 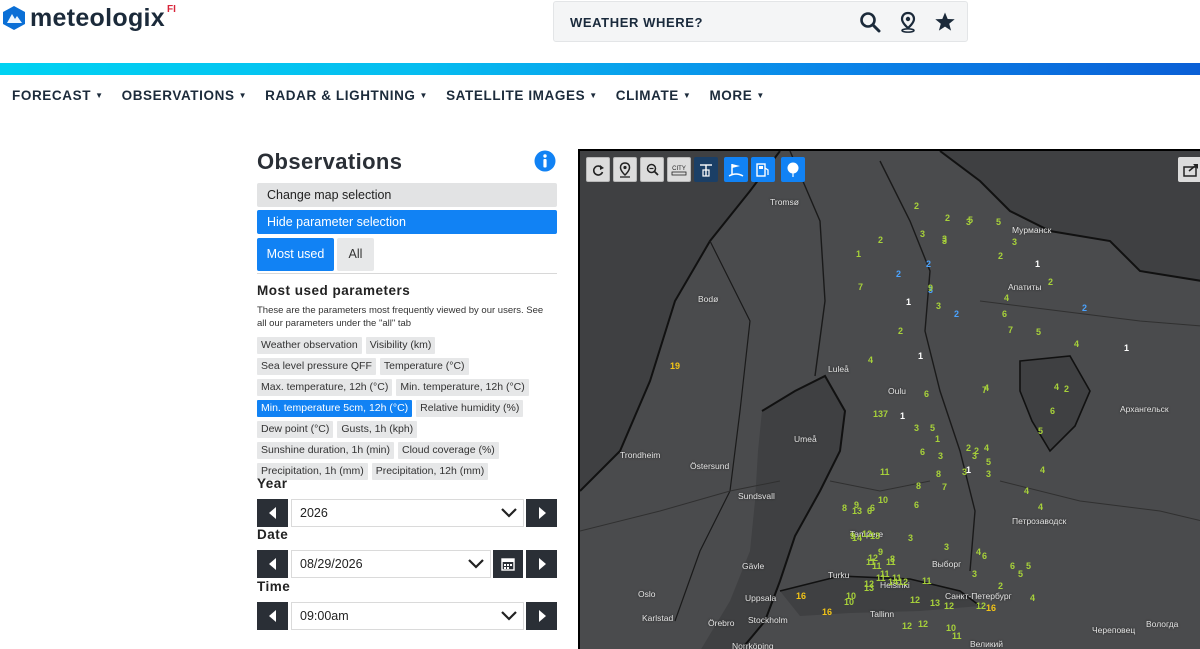 I want to click on parameter-chip: Dew point (°C), so click(x=295, y=429).